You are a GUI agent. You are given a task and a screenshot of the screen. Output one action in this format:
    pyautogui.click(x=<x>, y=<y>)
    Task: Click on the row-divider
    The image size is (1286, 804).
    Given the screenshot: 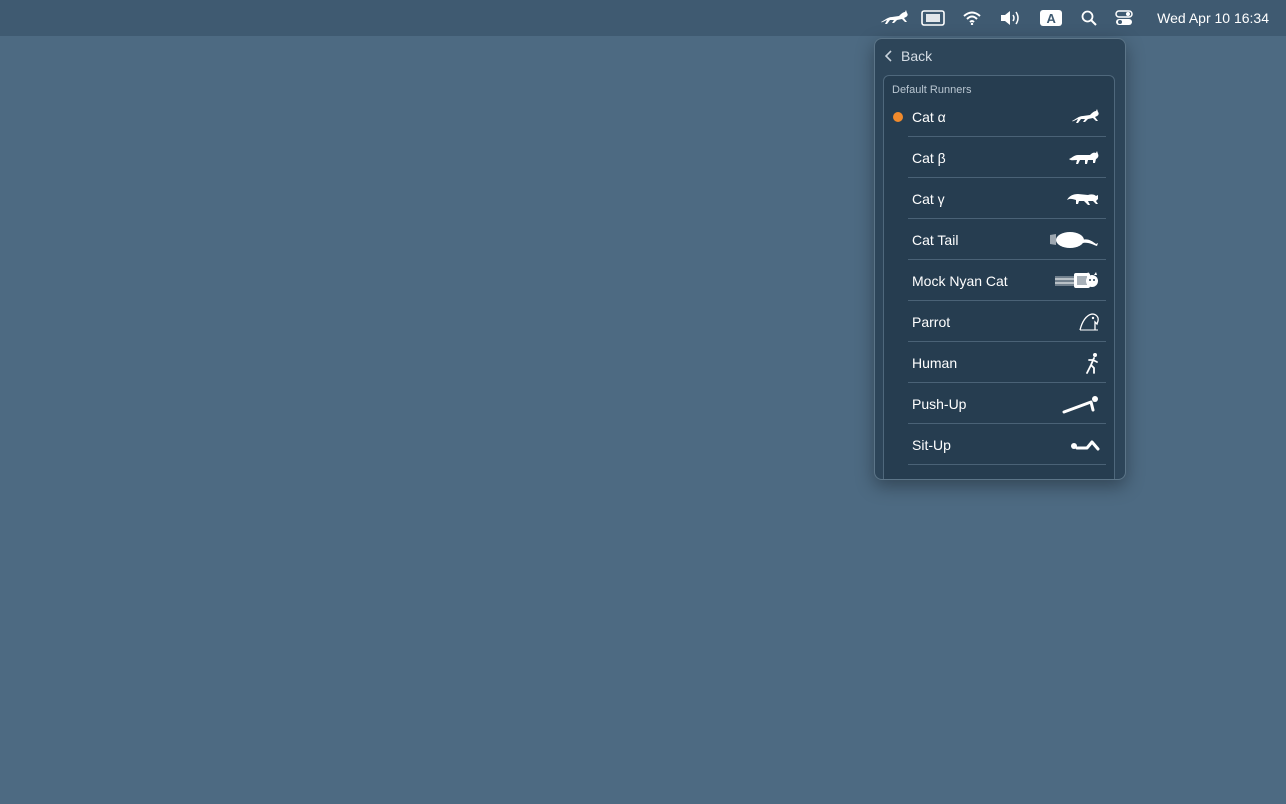 What is the action you would take?
    pyautogui.click(x=1007, y=464)
    